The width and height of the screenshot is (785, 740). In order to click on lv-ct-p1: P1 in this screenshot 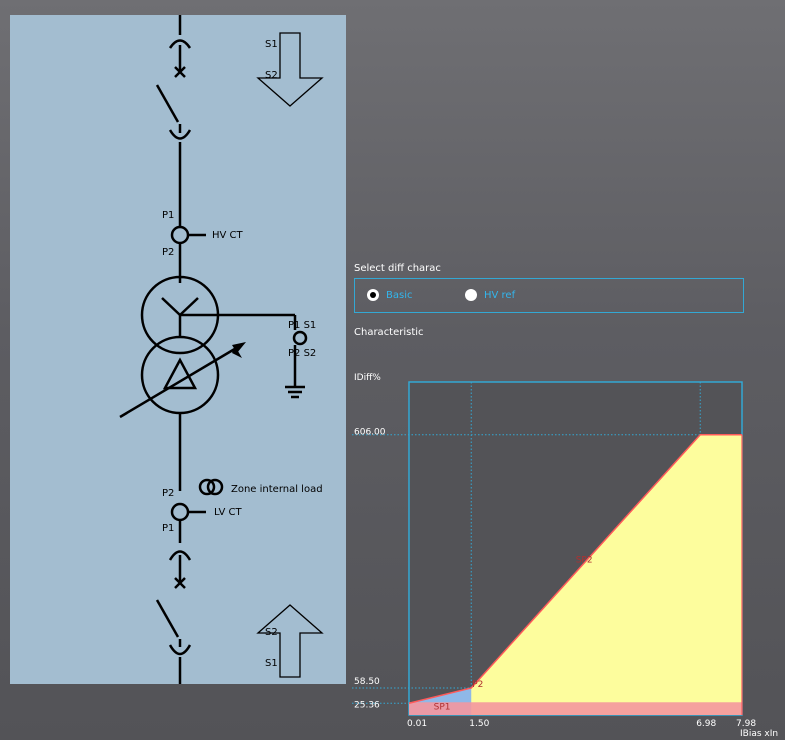, I will do `click(168, 528)`.